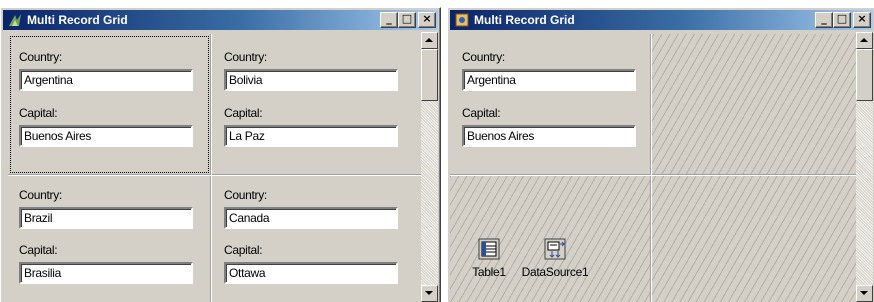  Describe the element at coordinates (316, 239) in the screenshot. I see `grid-cell-canada: Country: Canada Capital: Ottawa` at that location.